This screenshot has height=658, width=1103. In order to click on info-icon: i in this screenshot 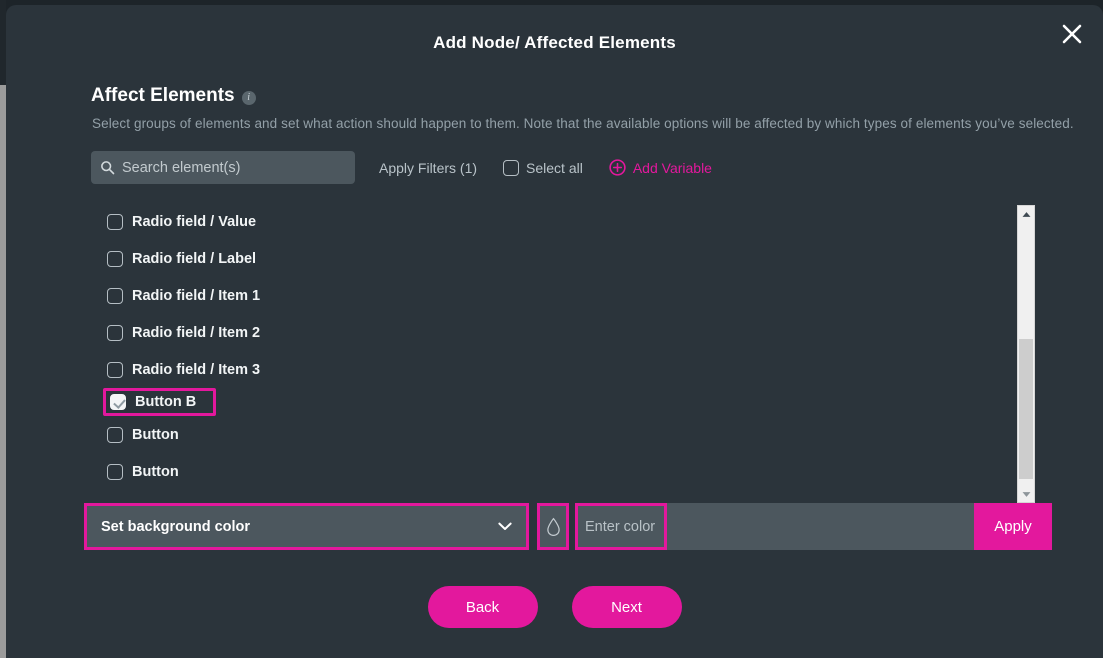, I will do `click(248, 98)`.